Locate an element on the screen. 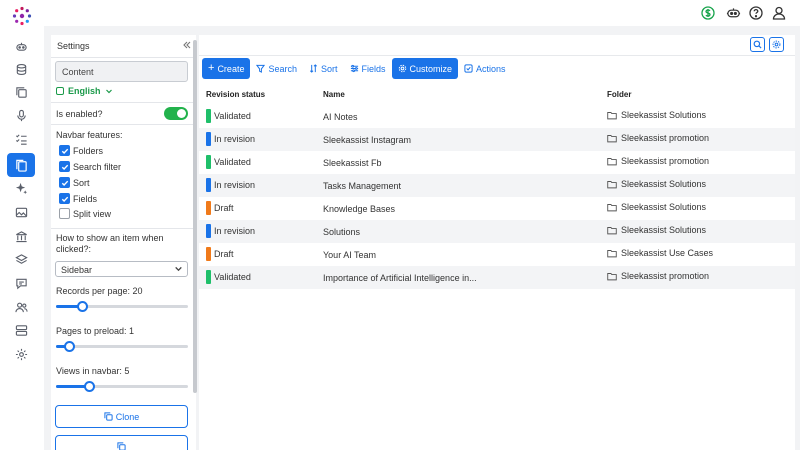  row-folder: Sleekassist Use Cases is located at coordinates (660, 253).